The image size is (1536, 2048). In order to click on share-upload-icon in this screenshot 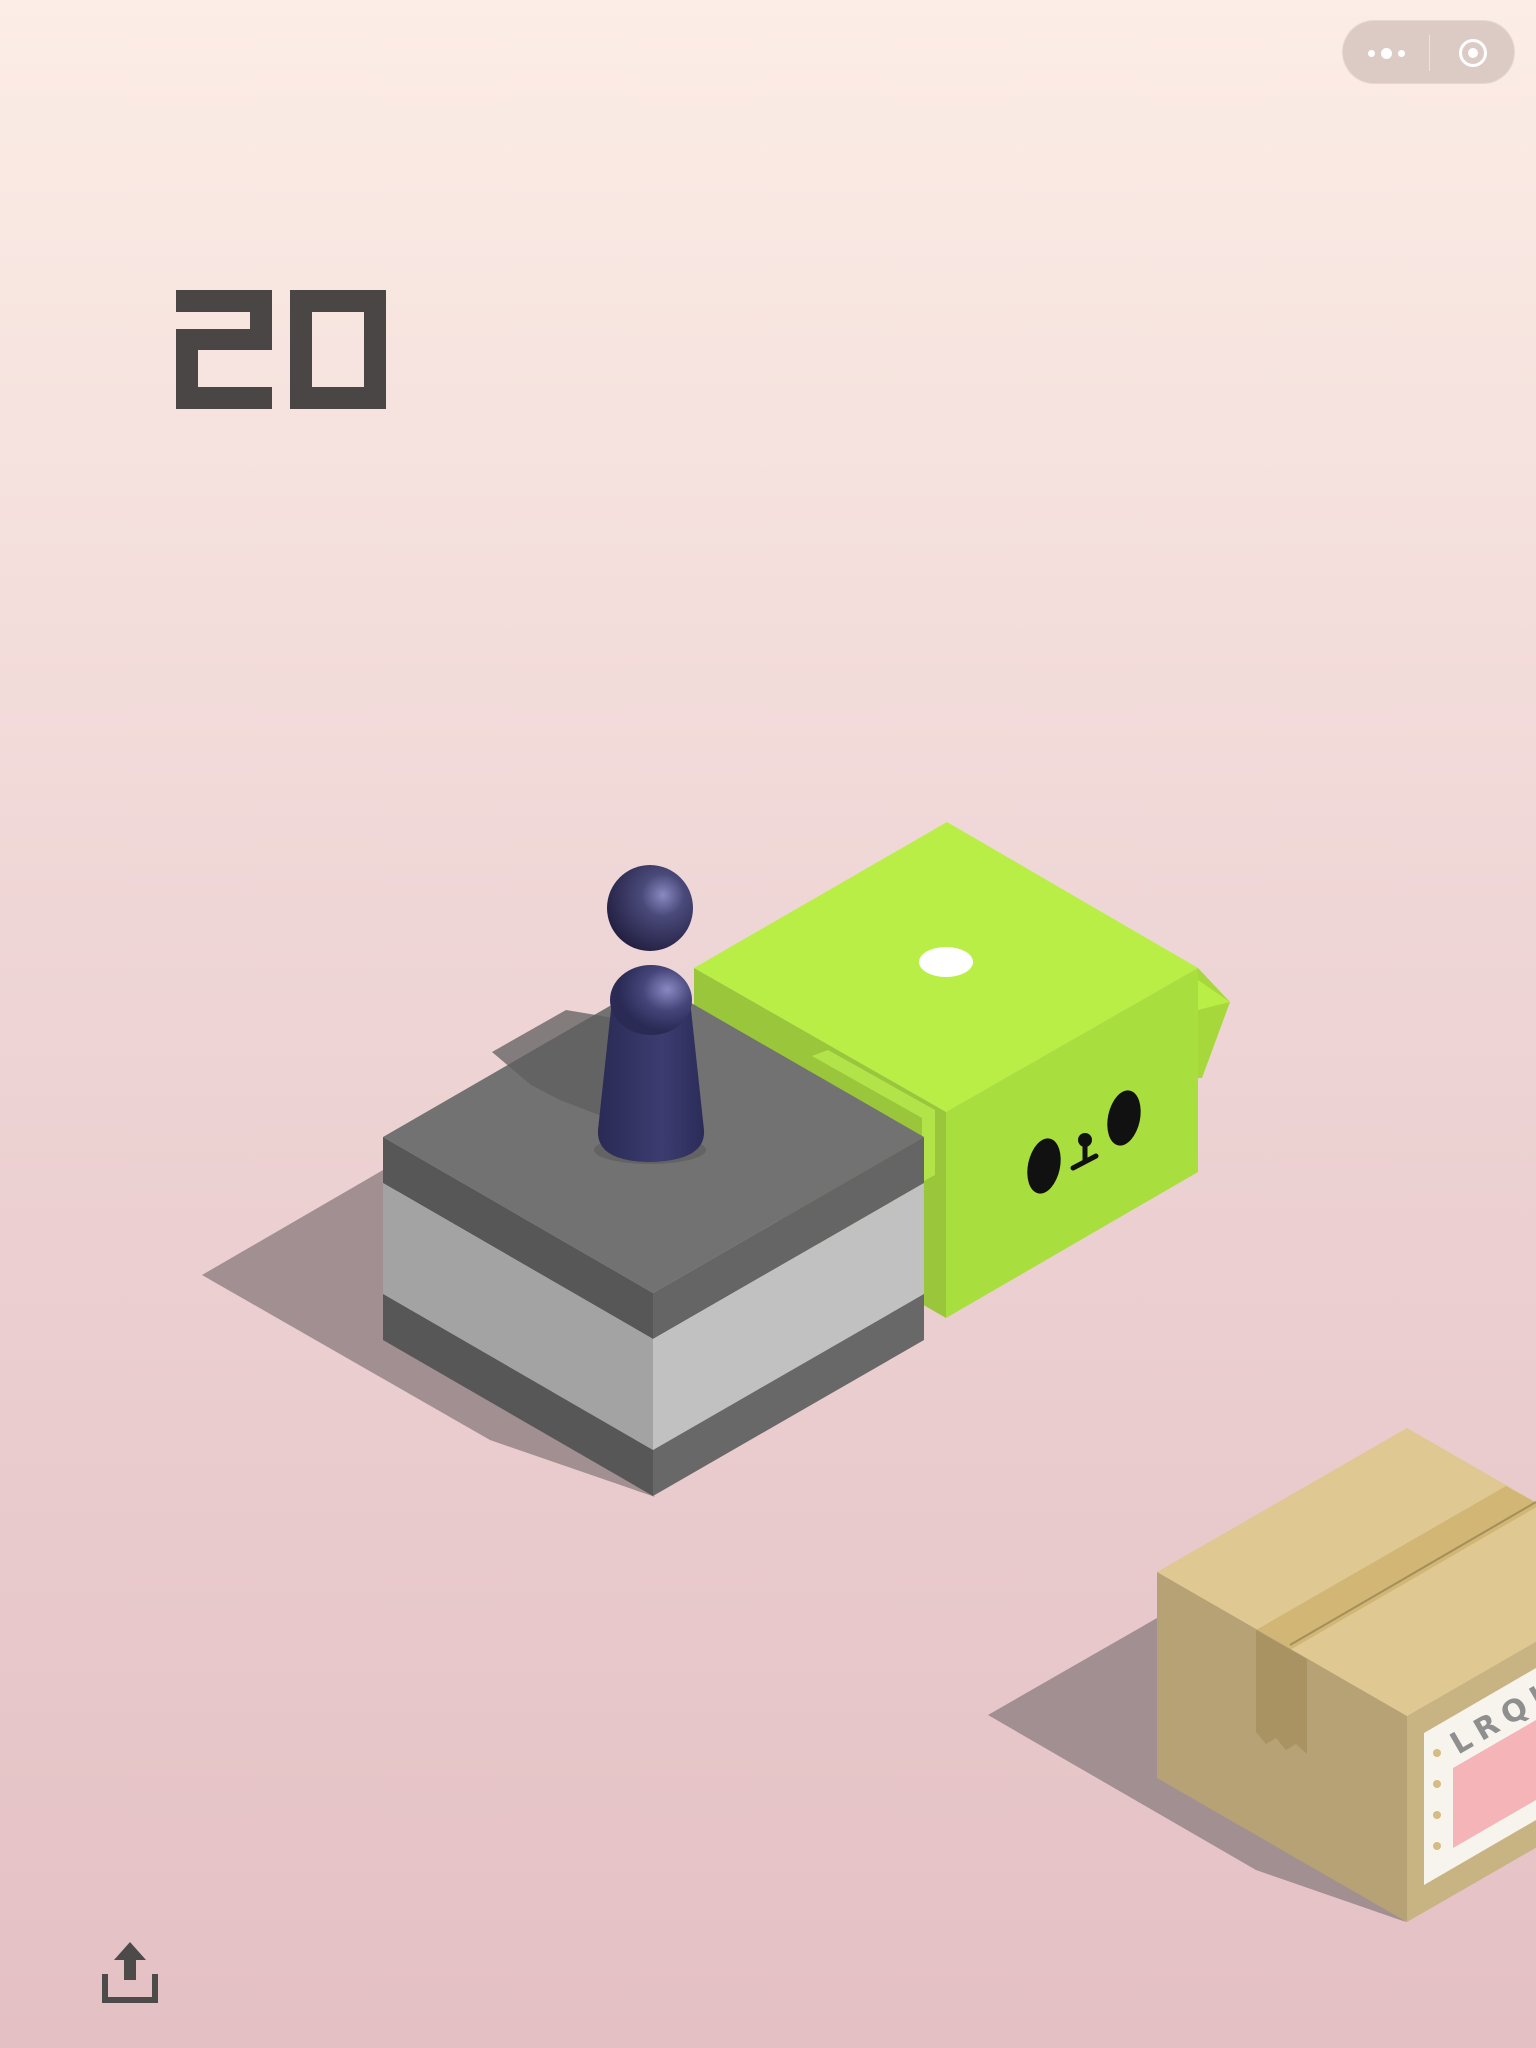, I will do `click(130, 1972)`.